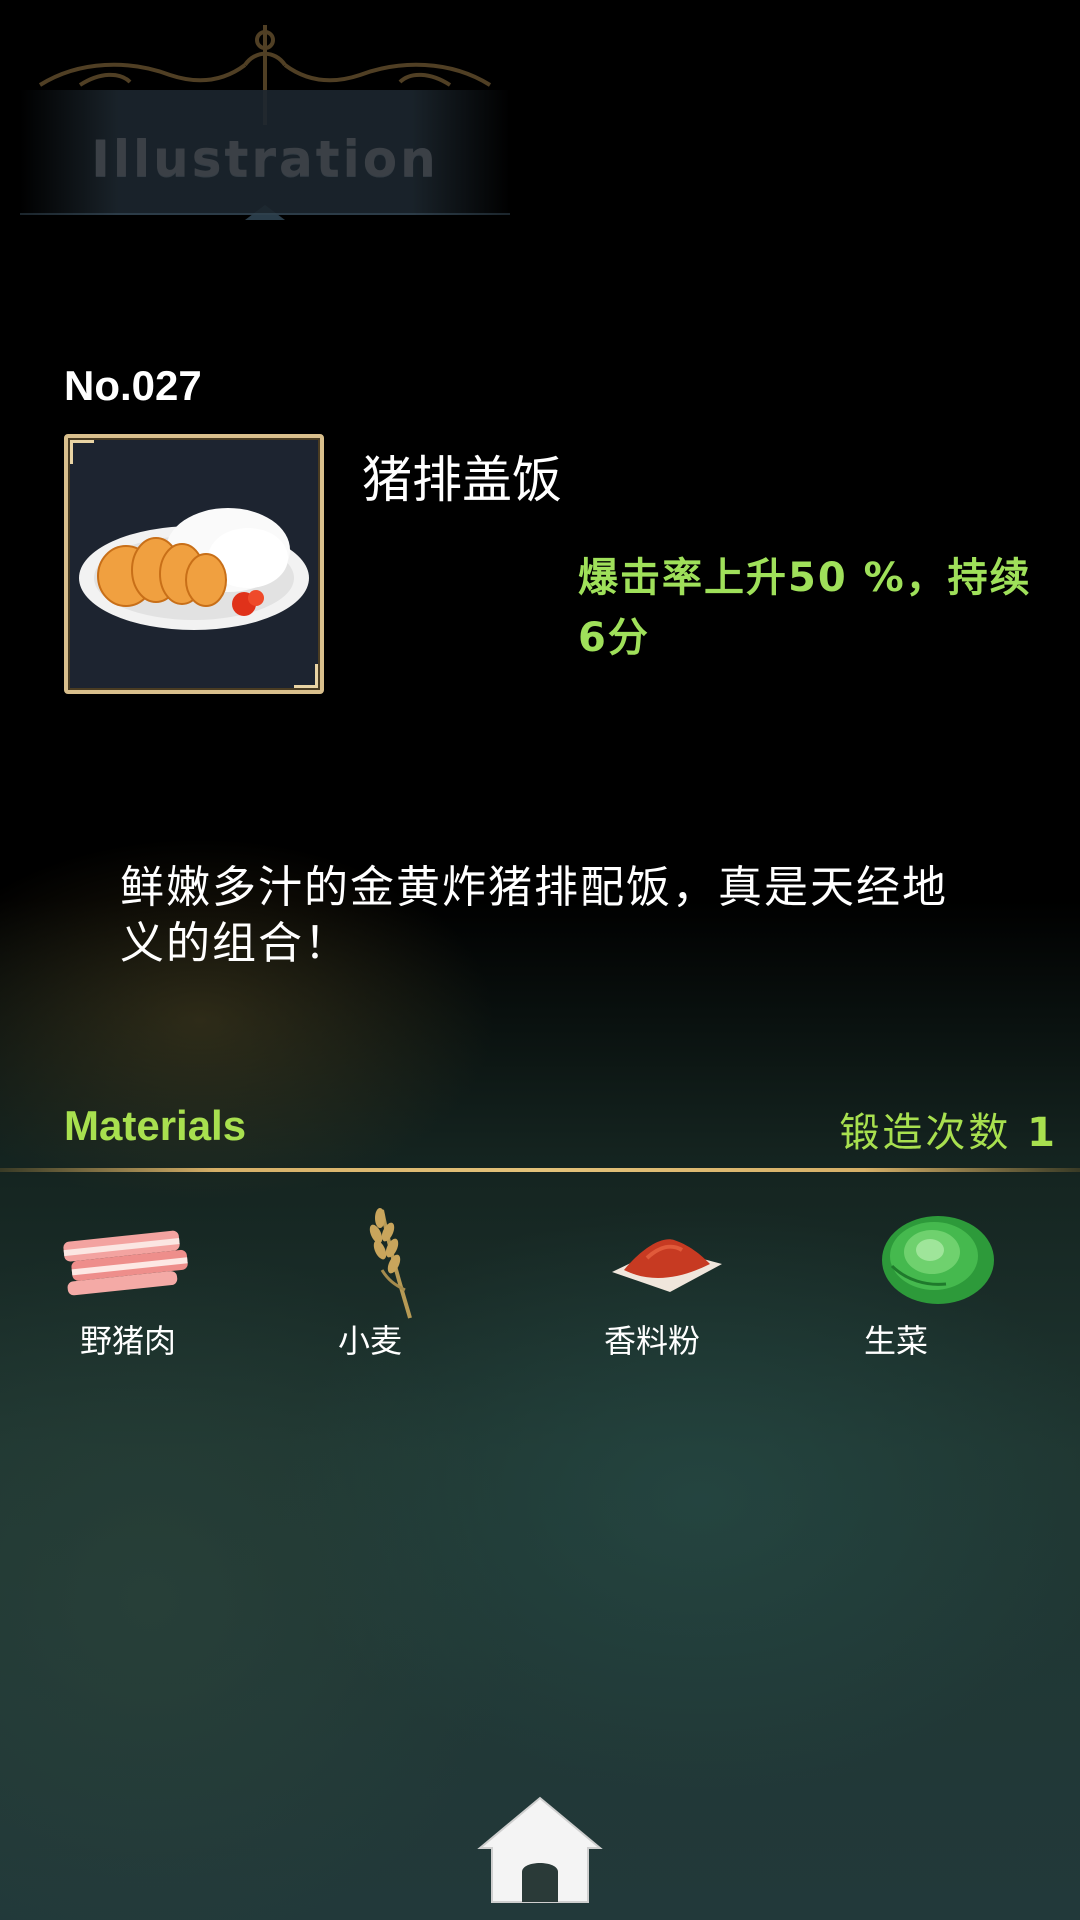 The height and width of the screenshot is (1920, 1080). I want to click on forge-count: 锻造次数 1, so click(948, 1129).